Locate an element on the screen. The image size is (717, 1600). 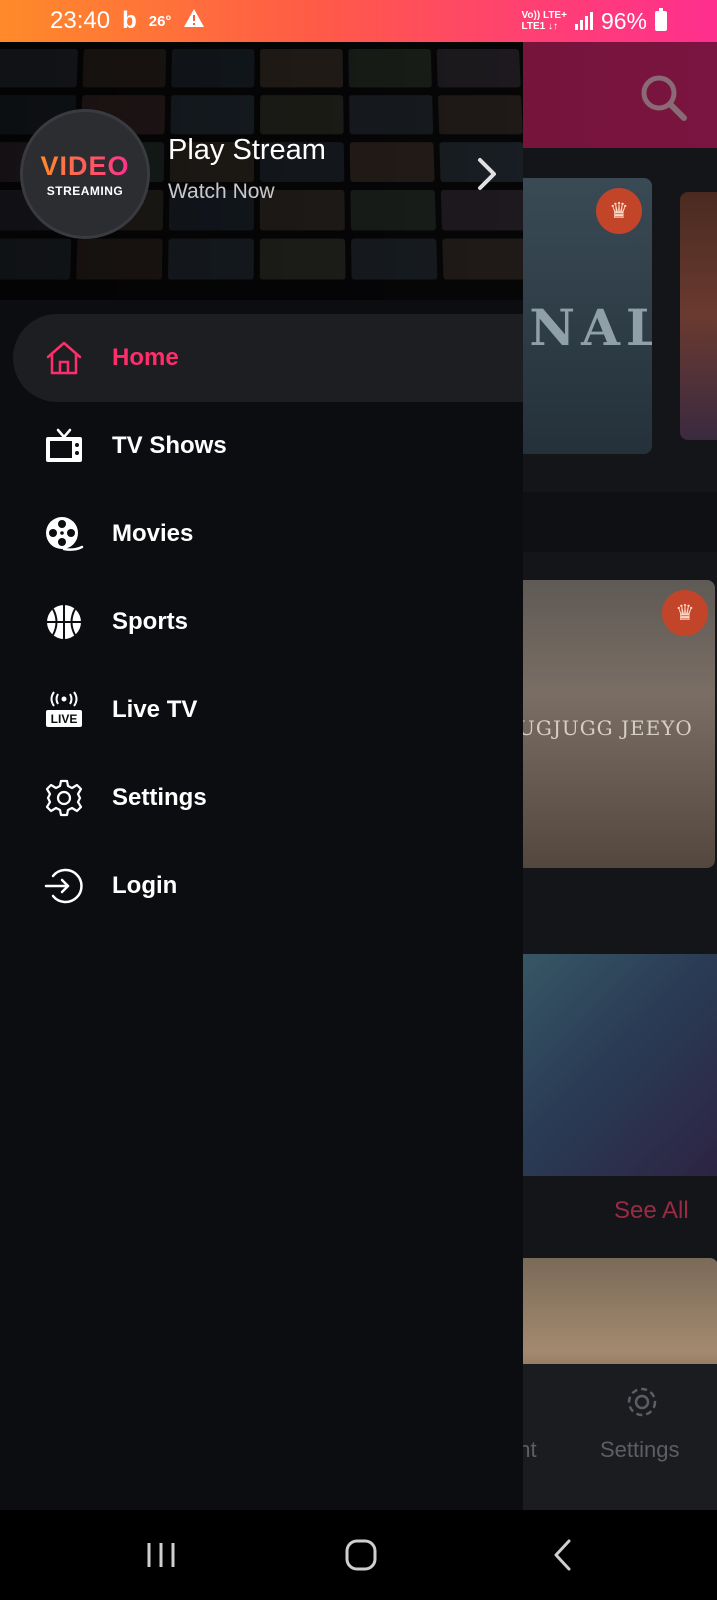
home-icon is located at coordinates (64, 358).